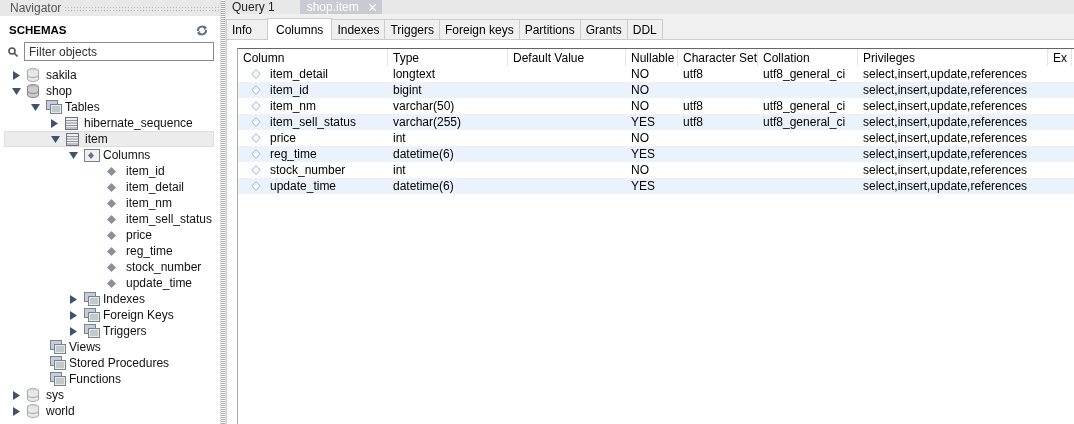 This screenshot has height=424, width=1074. What do you see at coordinates (109, 347) in the screenshot?
I see `tree-item: Views` at bounding box center [109, 347].